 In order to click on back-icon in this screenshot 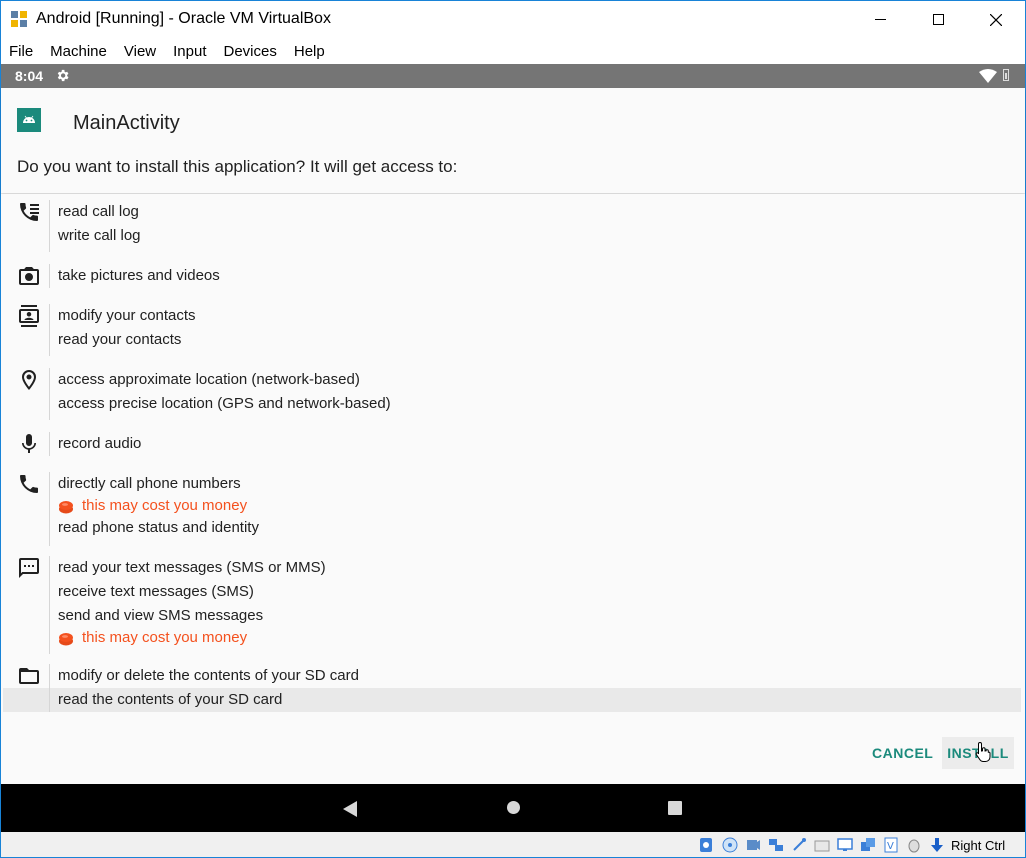, I will do `click(350, 809)`.